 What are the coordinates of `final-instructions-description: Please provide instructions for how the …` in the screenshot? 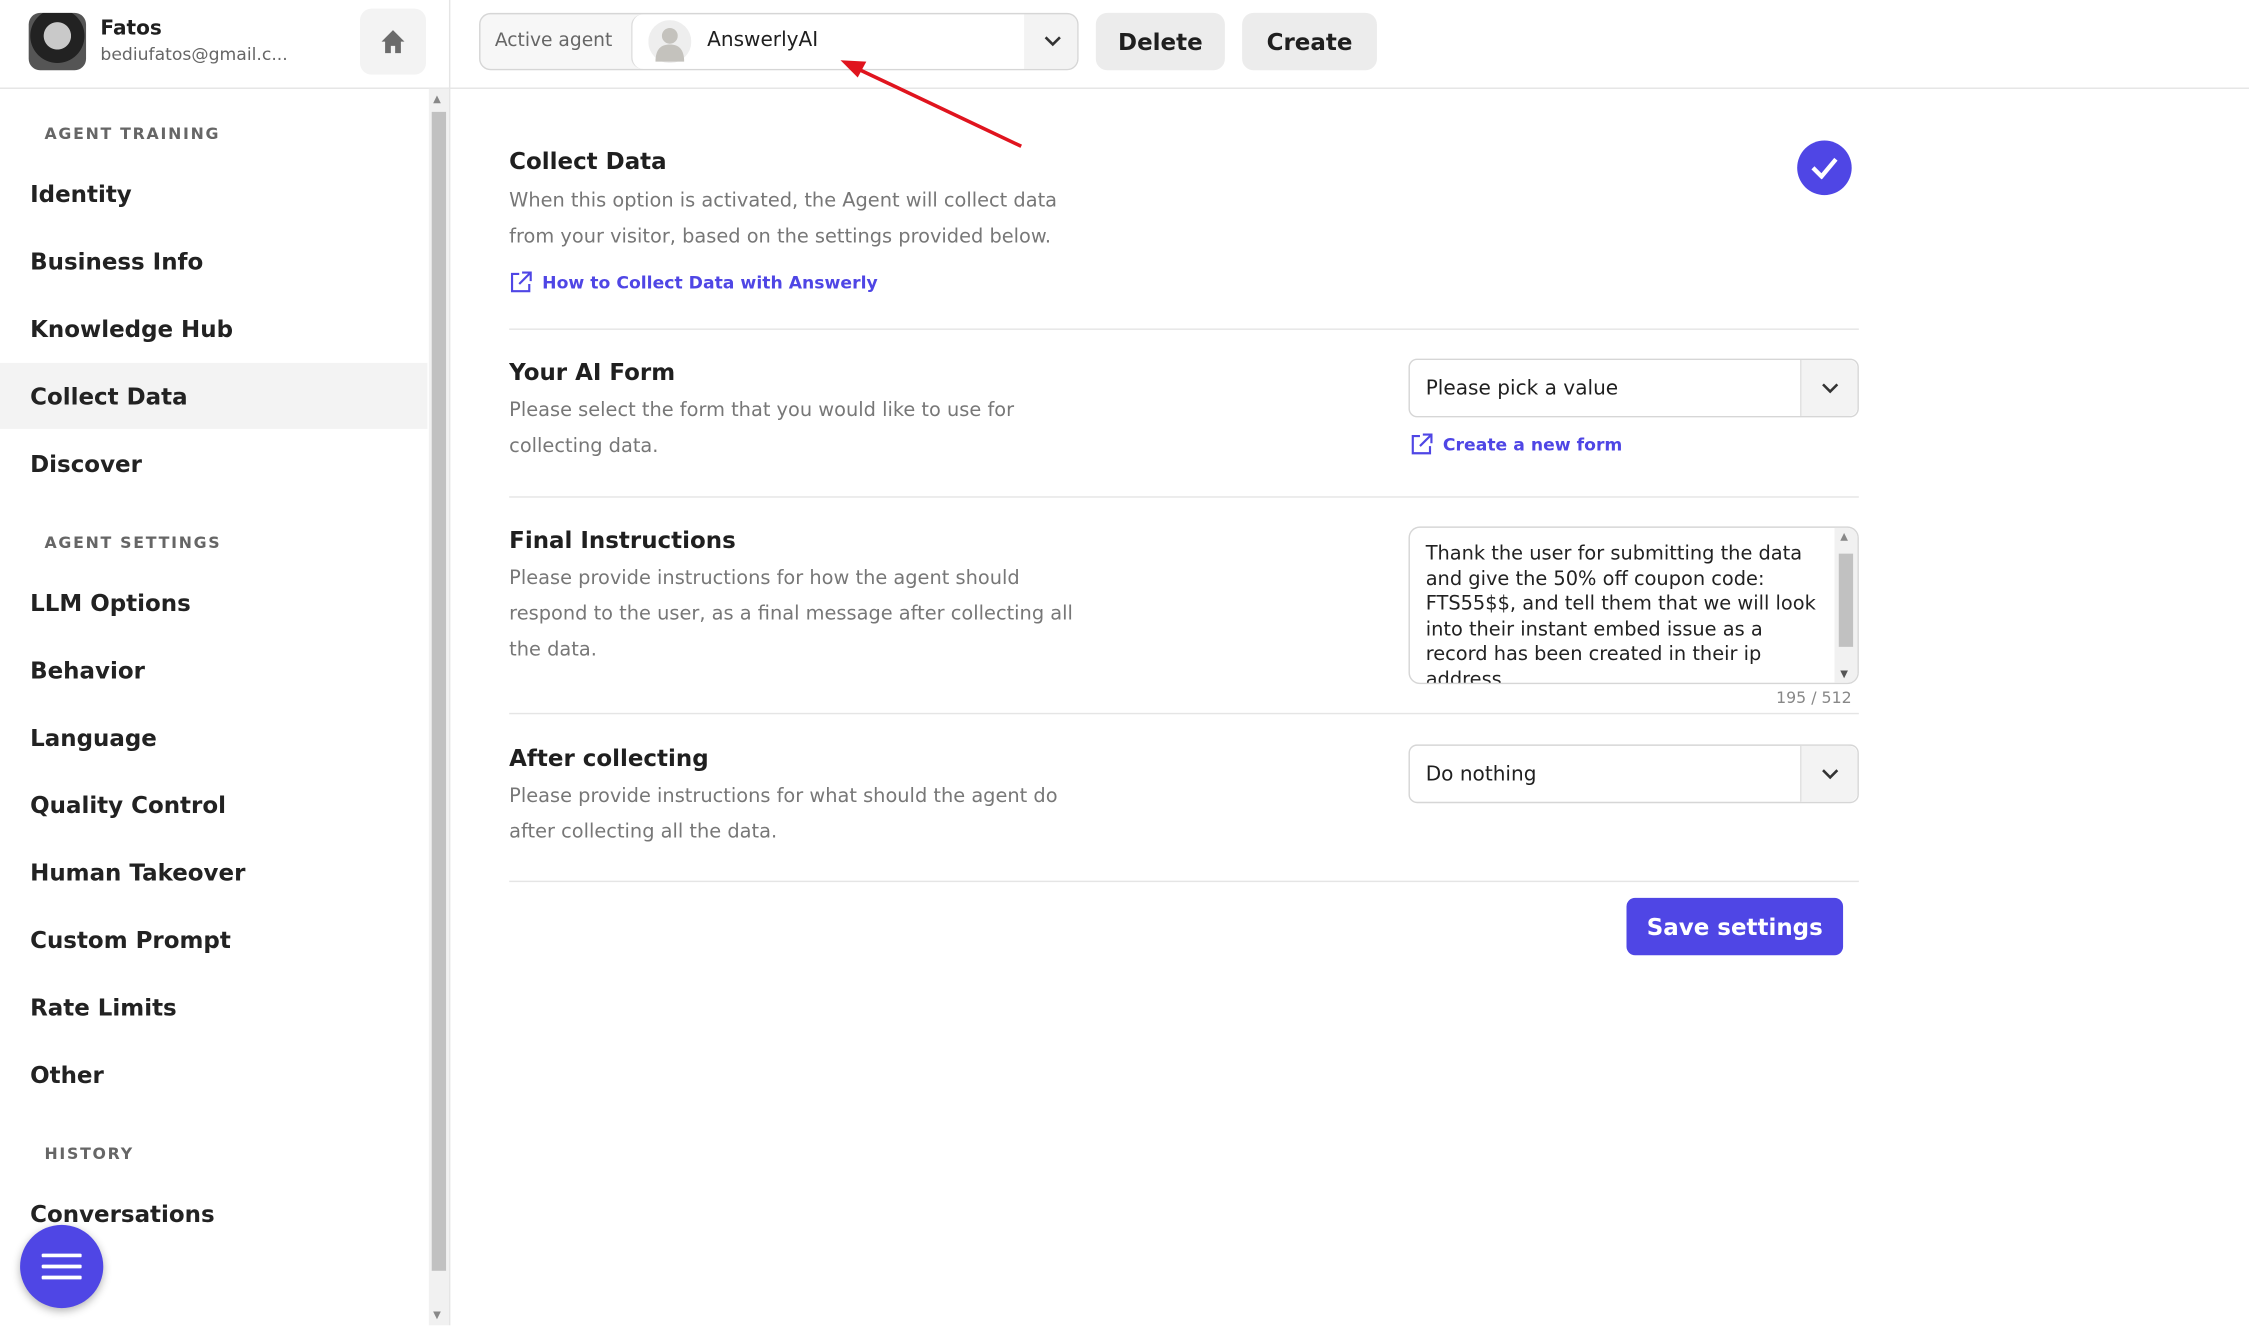 It's located at (791, 614).